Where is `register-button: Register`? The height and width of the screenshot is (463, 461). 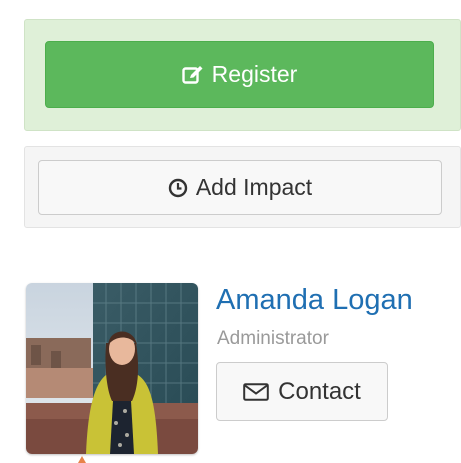 register-button: Register is located at coordinates (239, 74).